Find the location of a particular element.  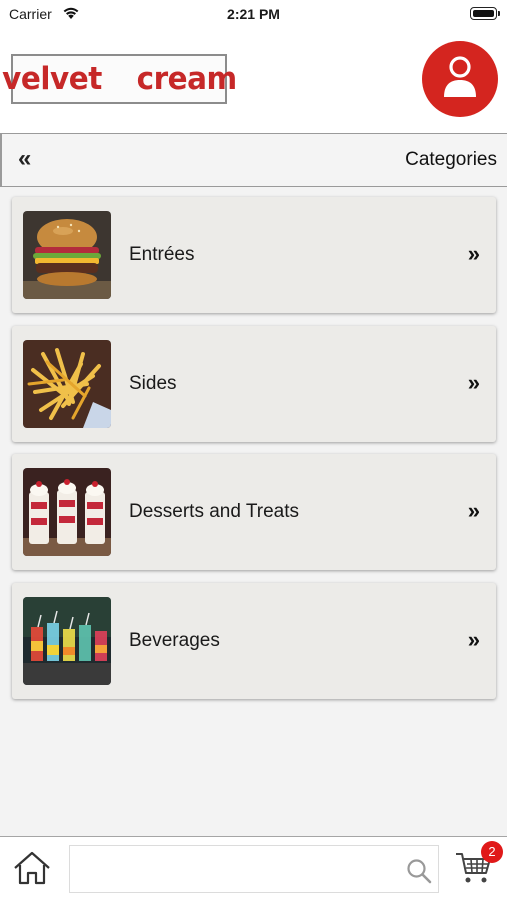

brand-logo-text: velvet cream is located at coordinates (119, 79).